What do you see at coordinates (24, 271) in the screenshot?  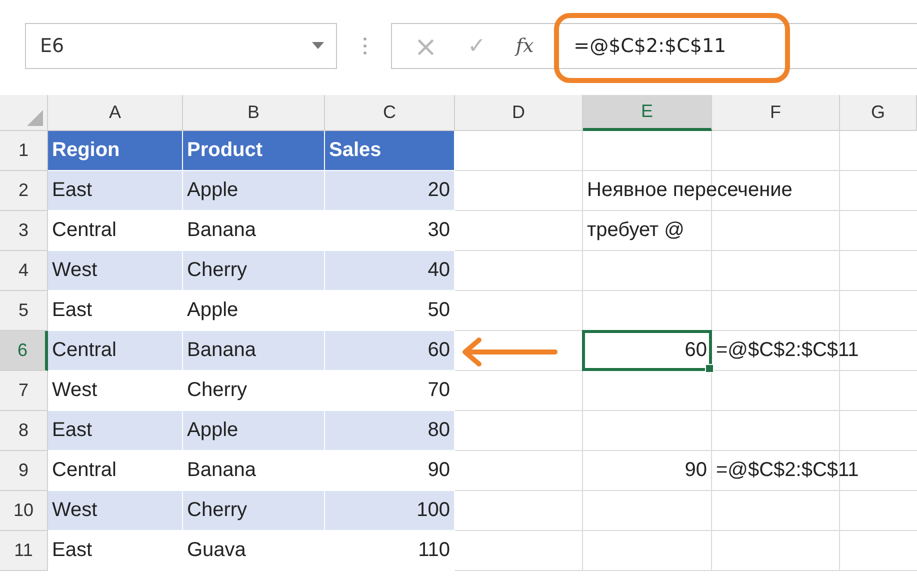 I see `row-header: 4` at bounding box center [24, 271].